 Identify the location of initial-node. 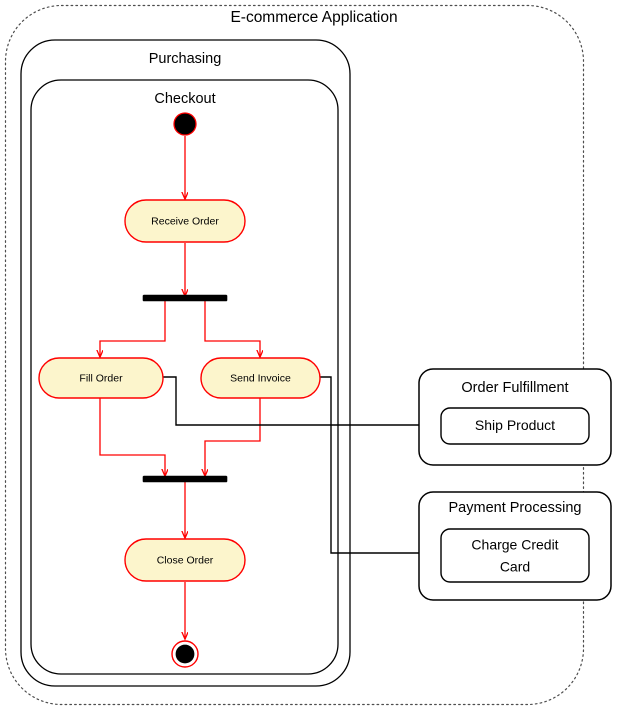
(185, 124).